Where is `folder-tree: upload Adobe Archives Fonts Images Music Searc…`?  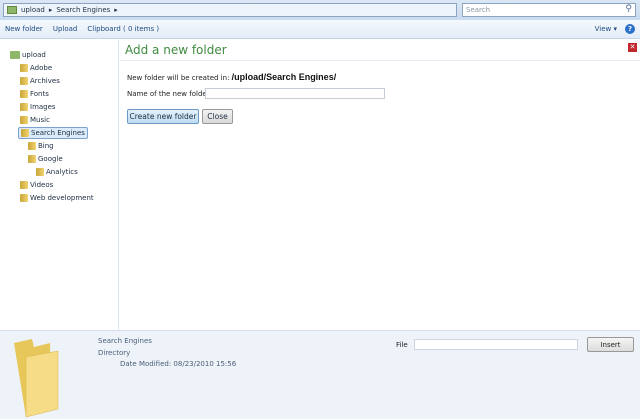
folder-tree: upload Adobe Archives Fonts Images Music Searc… is located at coordinates (59, 185).